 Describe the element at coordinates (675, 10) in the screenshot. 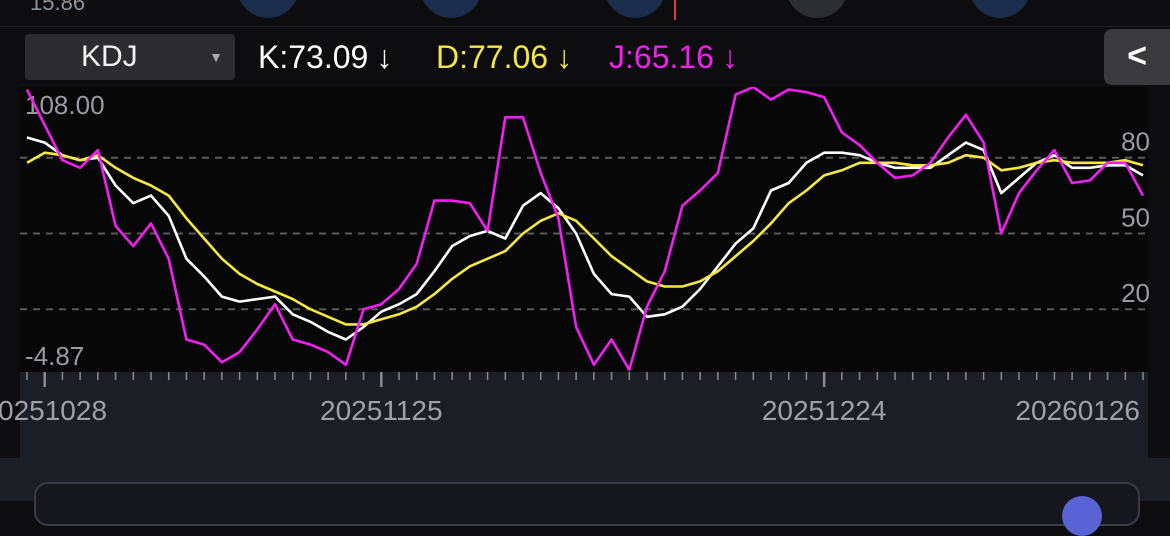

I see `crosshair-marker` at that location.